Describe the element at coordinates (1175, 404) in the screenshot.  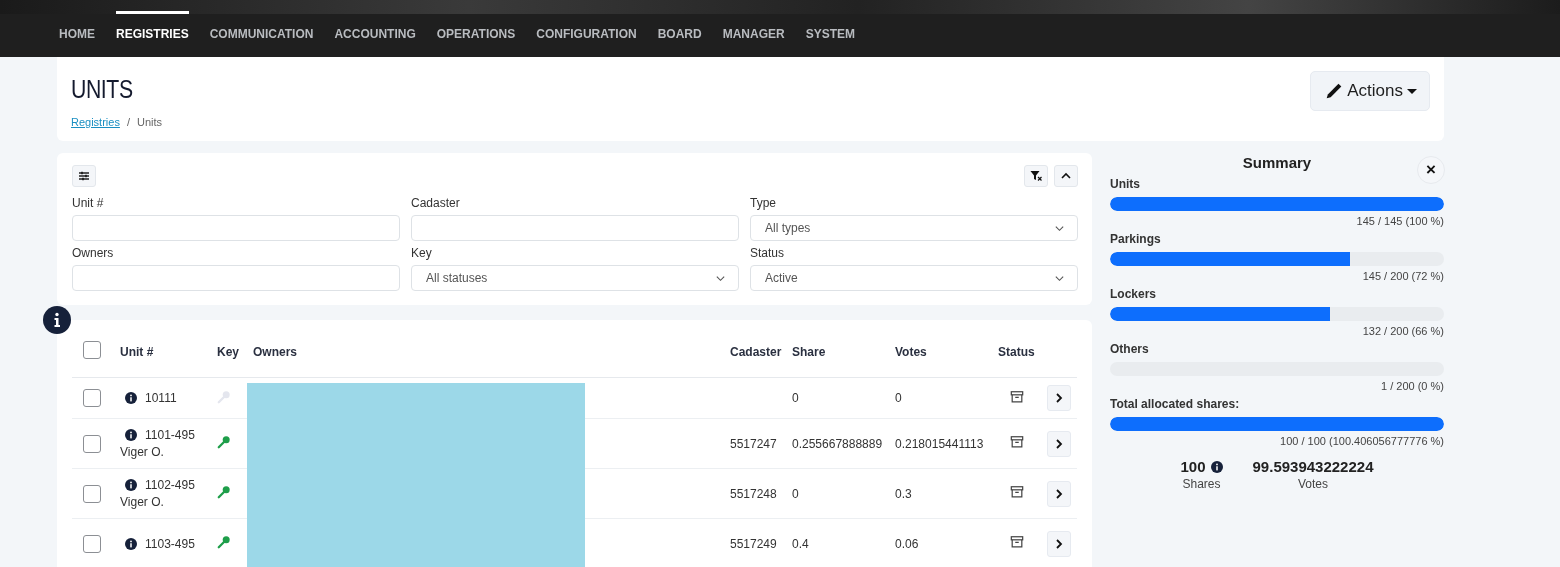
I see `meter-label: Total allocated shares:` at that location.